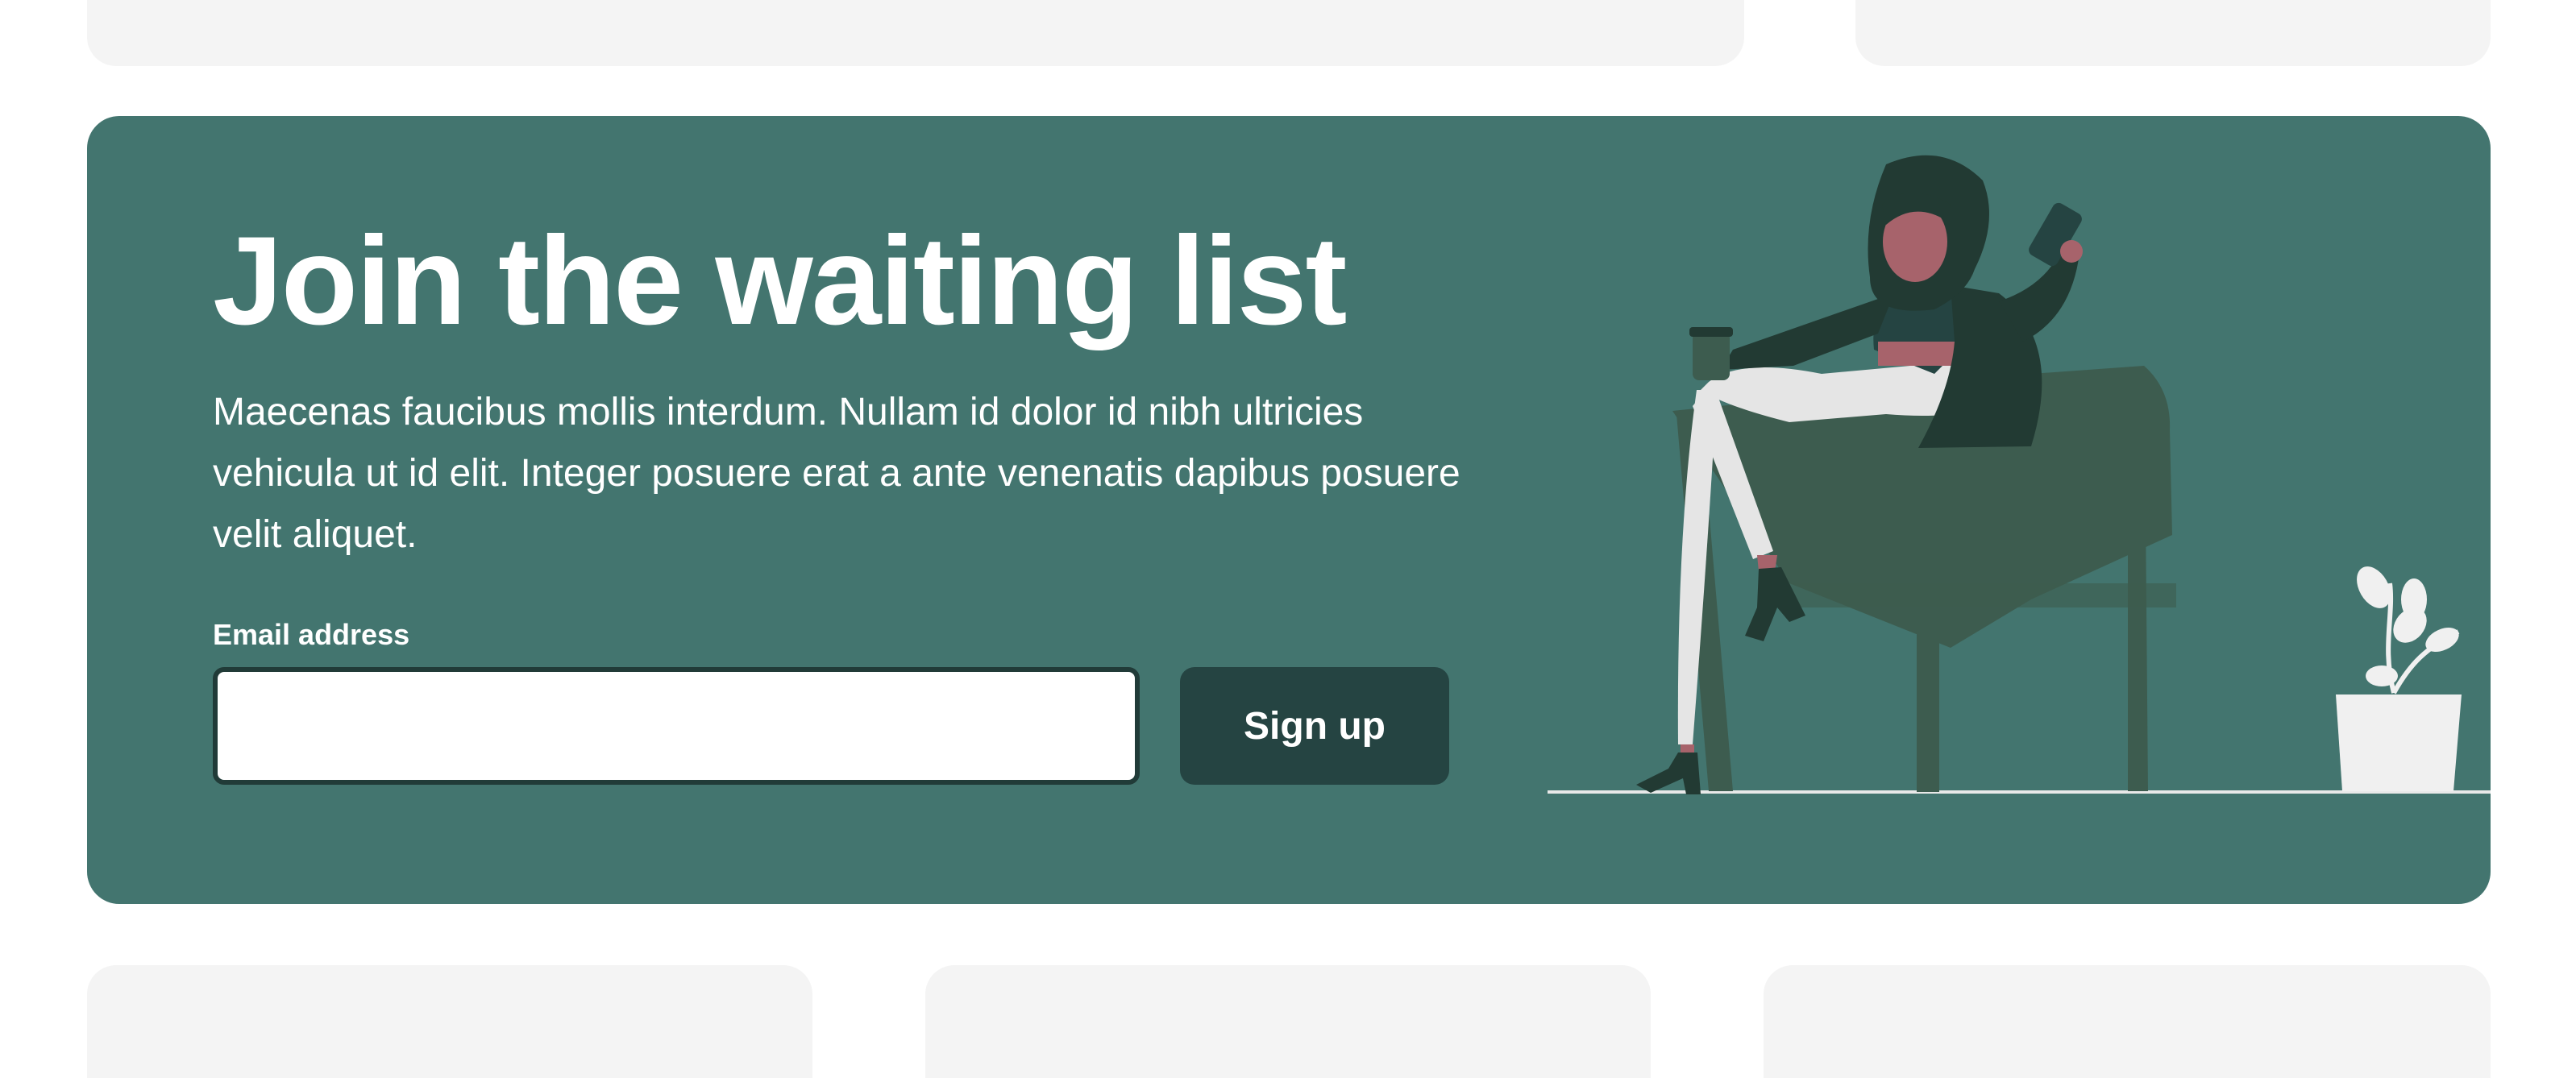  I want to click on placeholder-card-top-left, so click(915, 33).